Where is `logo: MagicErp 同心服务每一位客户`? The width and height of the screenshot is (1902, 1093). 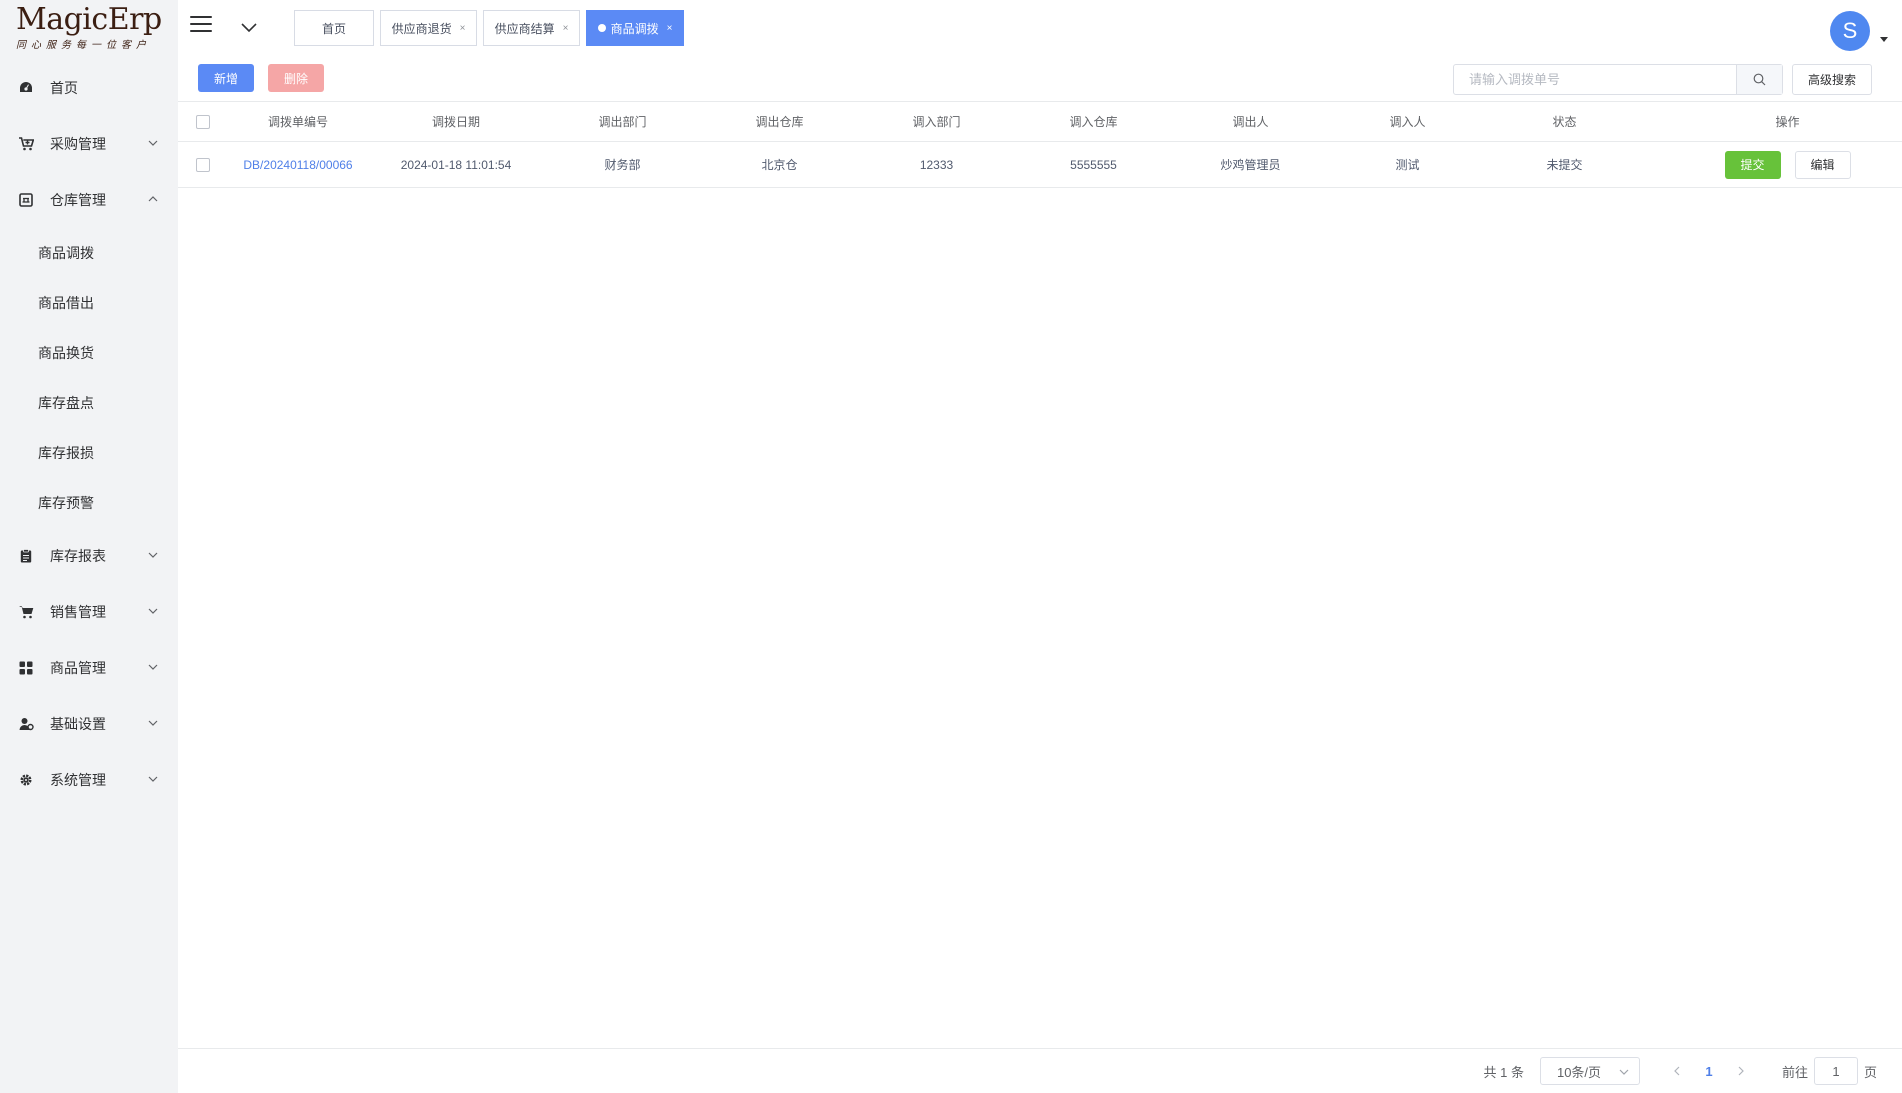
logo: MagicErp 同心服务每一位客户 is located at coordinates (89, 29).